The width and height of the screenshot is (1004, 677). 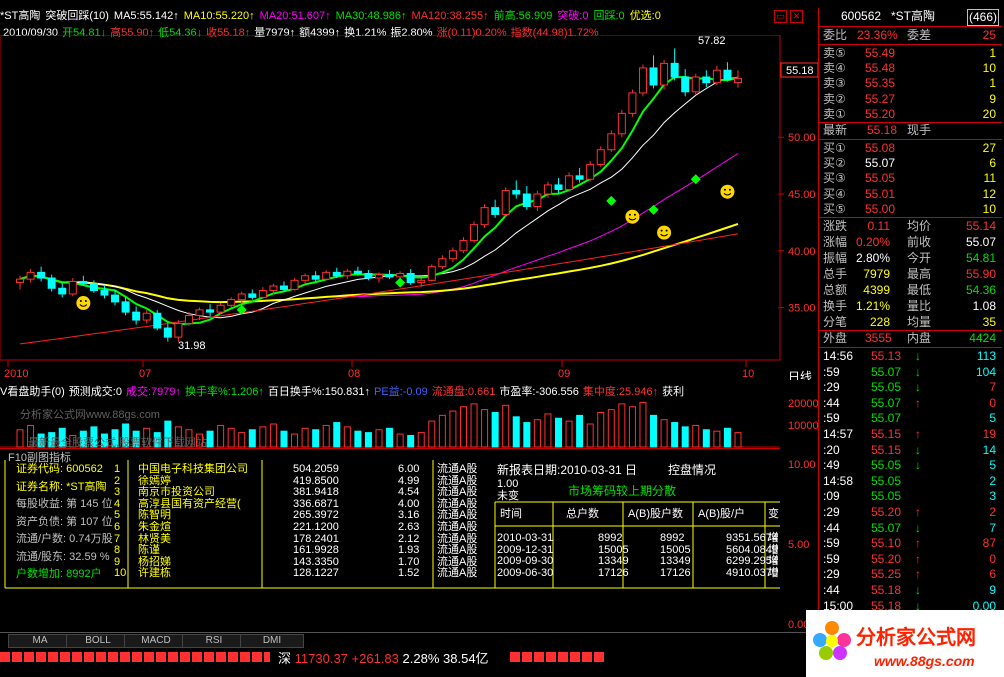 What do you see at coordinates (834, 83) in the screenshot?
I see `sell-label: 卖③` at bounding box center [834, 83].